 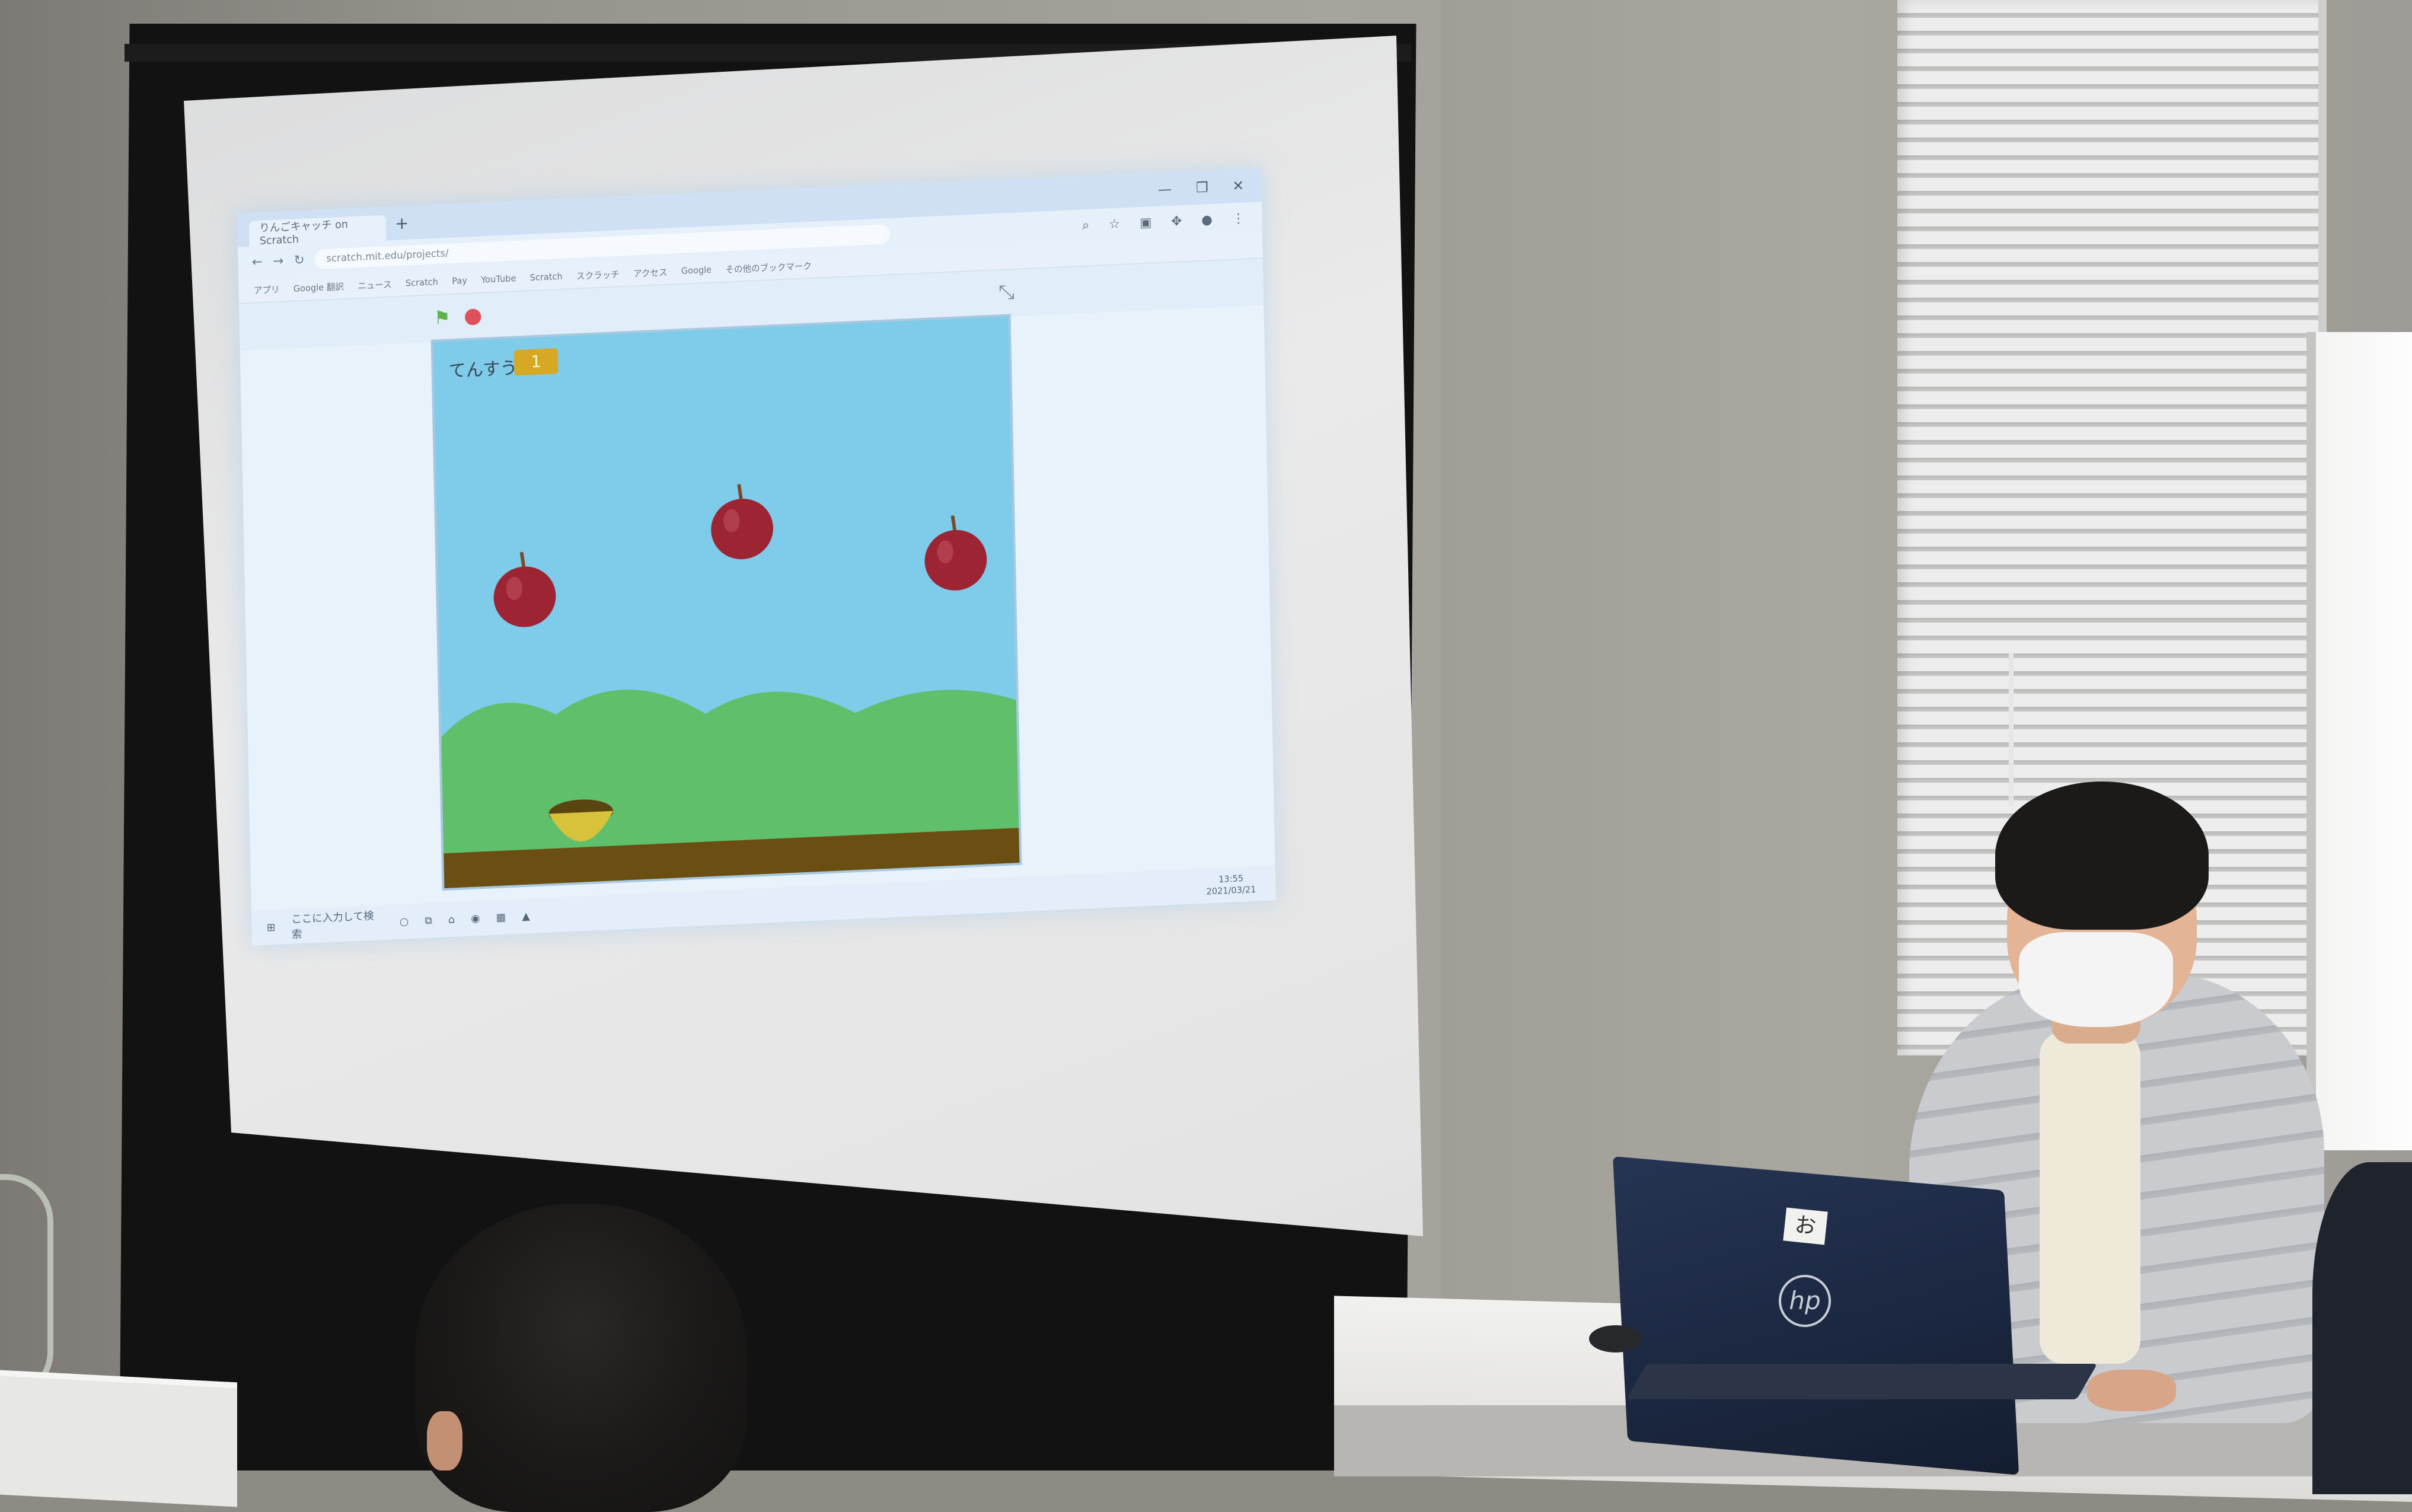 I want to click on score-label: てんすう, so click(x=483, y=370).